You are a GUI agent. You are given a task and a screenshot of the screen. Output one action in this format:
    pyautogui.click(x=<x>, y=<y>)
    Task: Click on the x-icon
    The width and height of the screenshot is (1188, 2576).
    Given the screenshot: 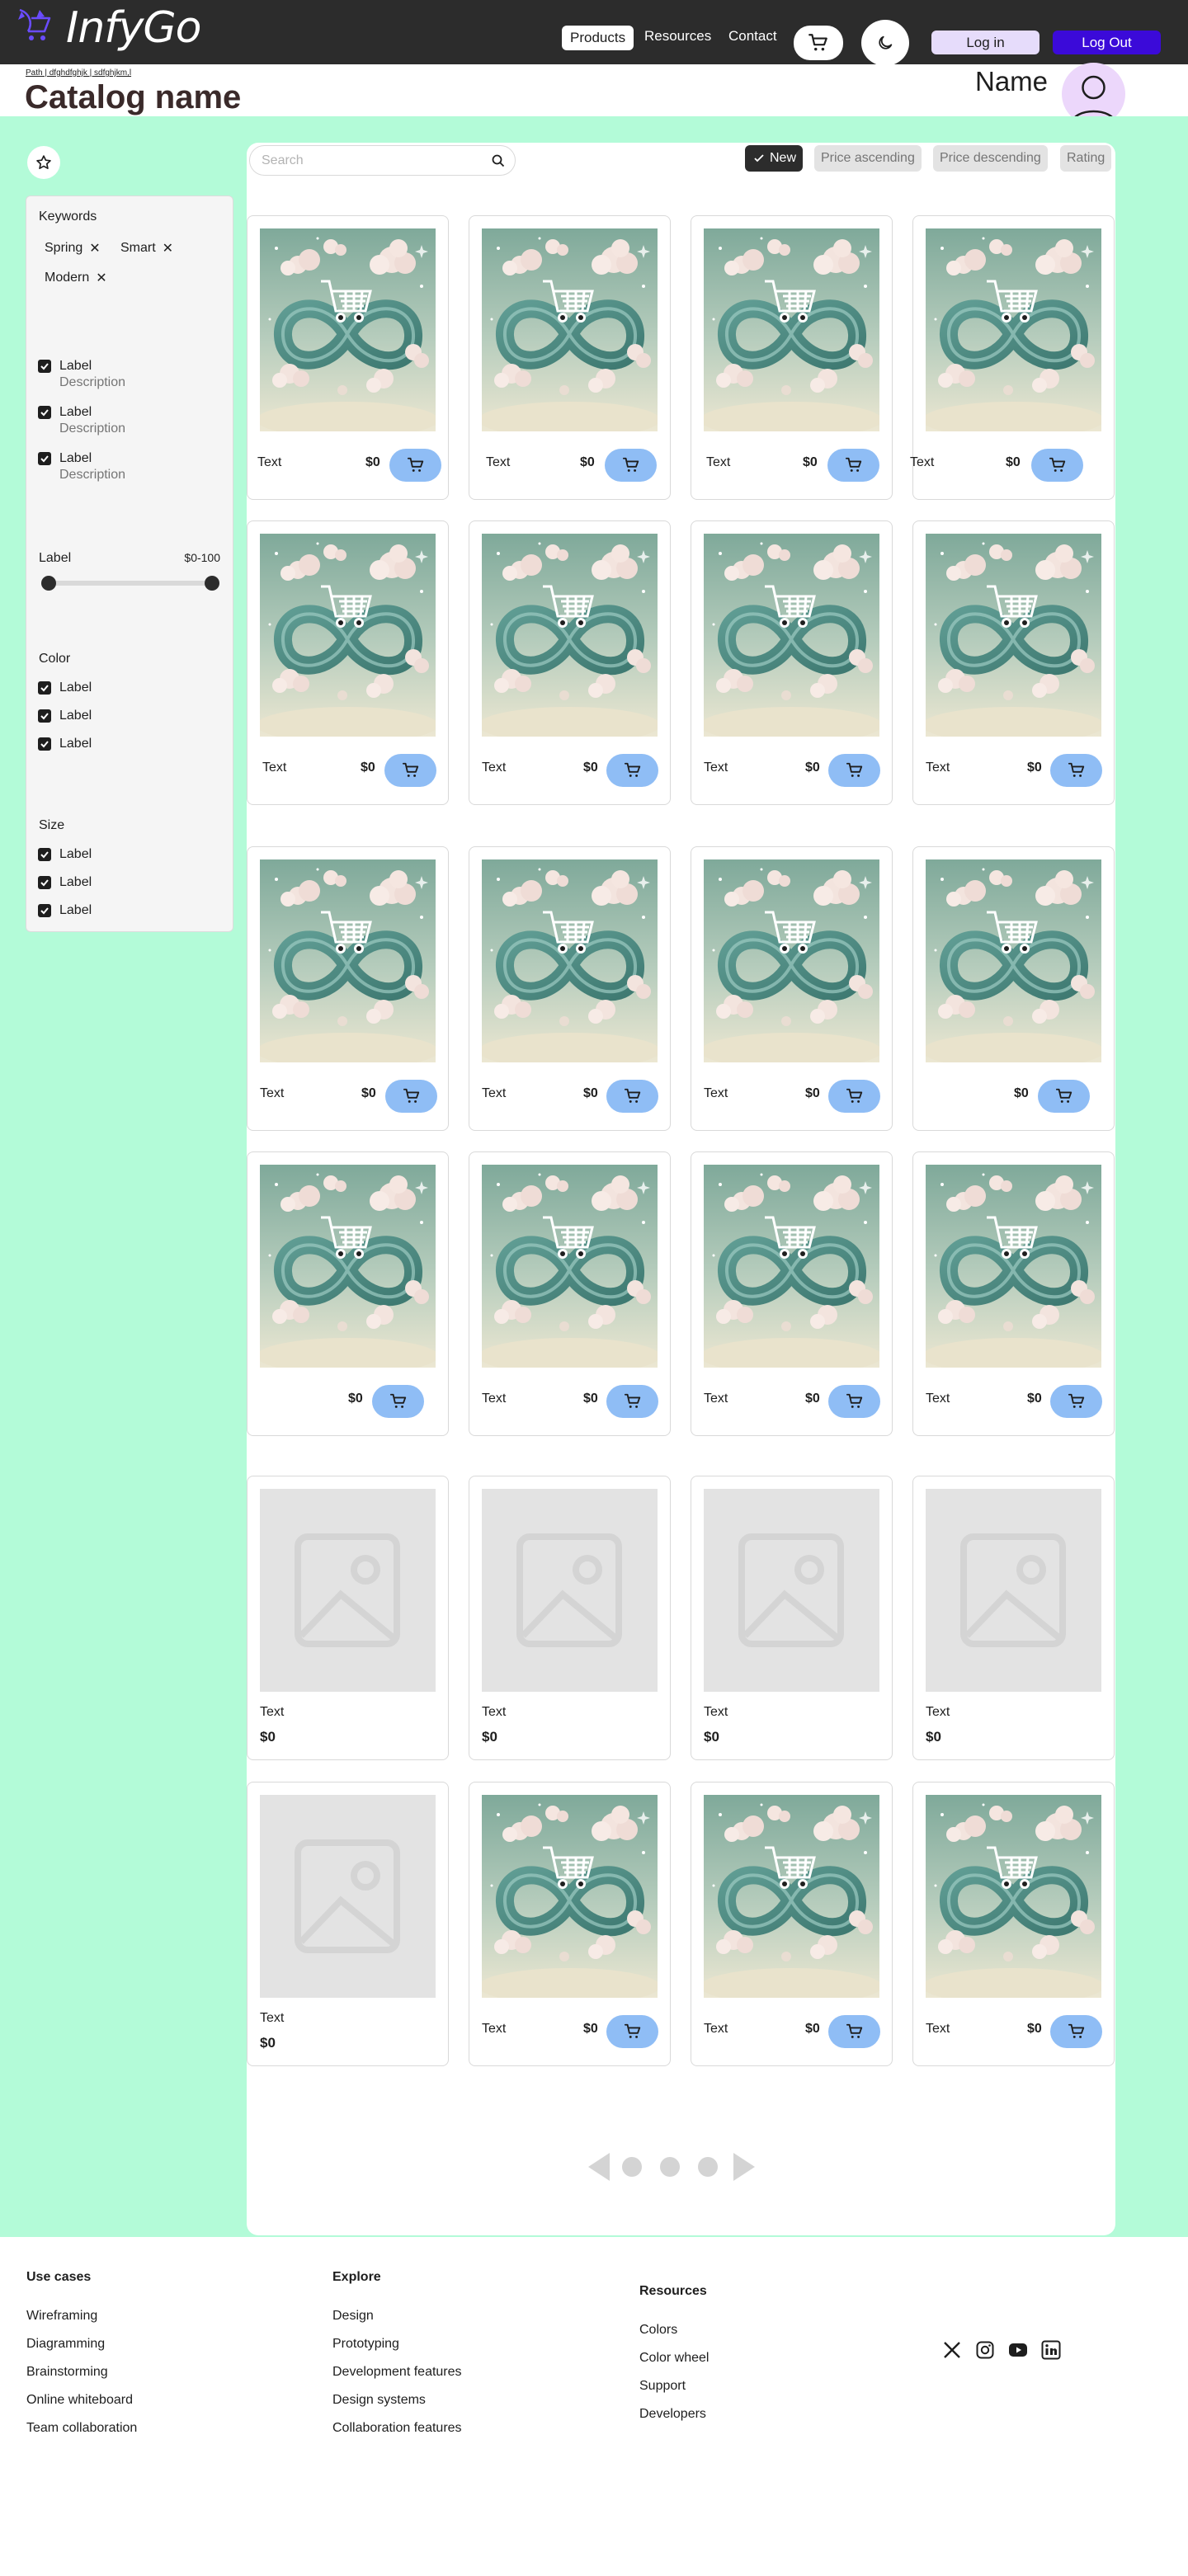 What is the action you would take?
    pyautogui.click(x=952, y=2350)
    